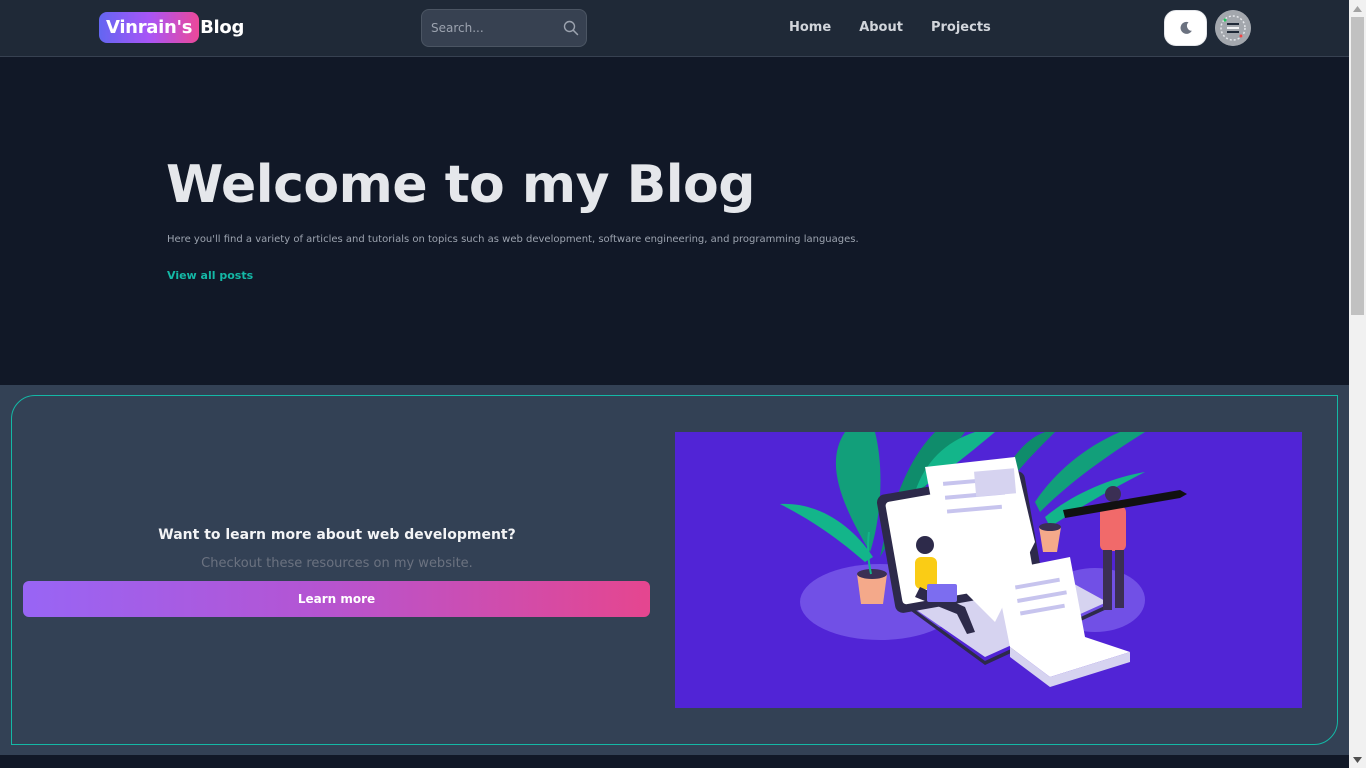 The image size is (1366, 768). What do you see at coordinates (1357, 384) in the screenshot?
I see `vertical-scrollbar` at bounding box center [1357, 384].